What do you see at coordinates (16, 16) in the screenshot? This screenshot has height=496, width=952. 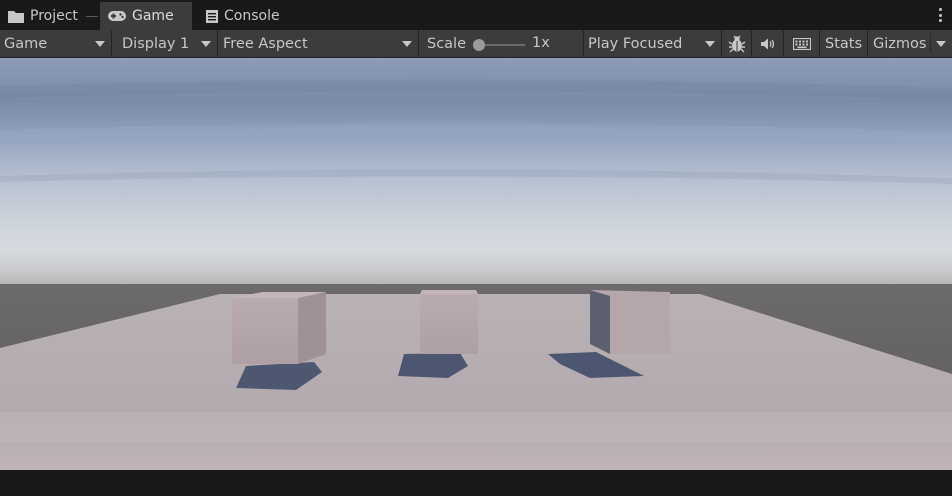 I see `folder-icon` at bounding box center [16, 16].